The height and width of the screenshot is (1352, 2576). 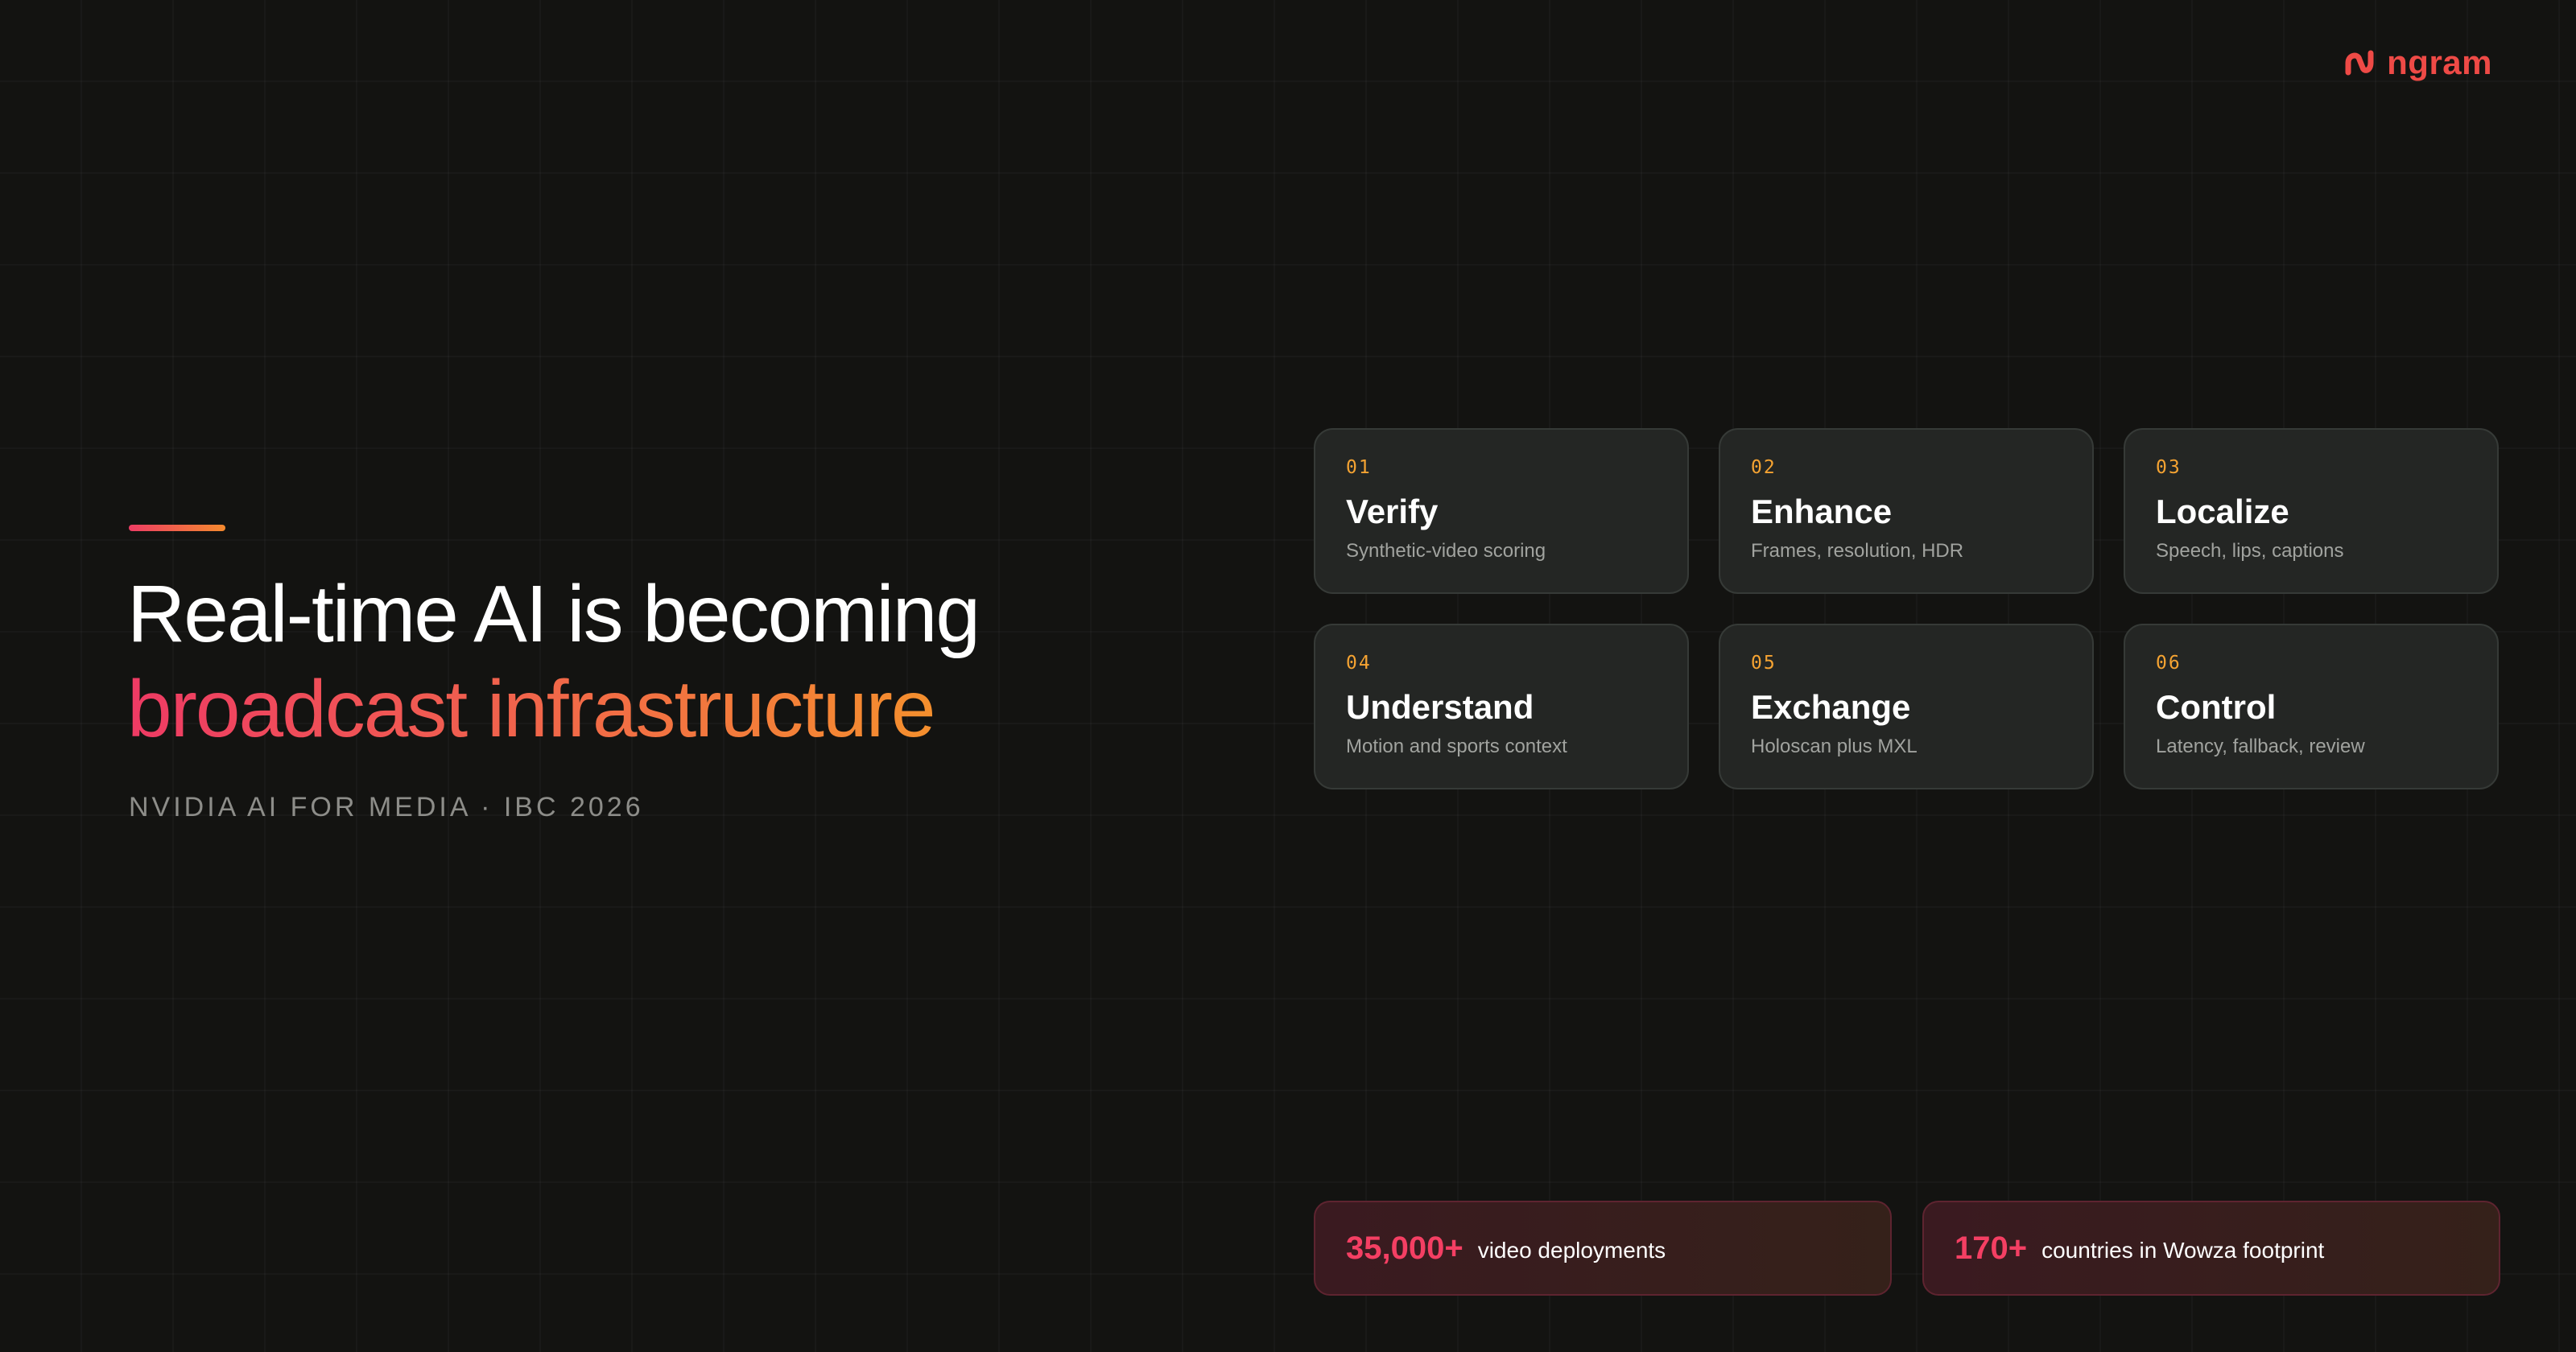 I want to click on card-subtitle: Holoscan plus MXL, so click(x=1834, y=746).